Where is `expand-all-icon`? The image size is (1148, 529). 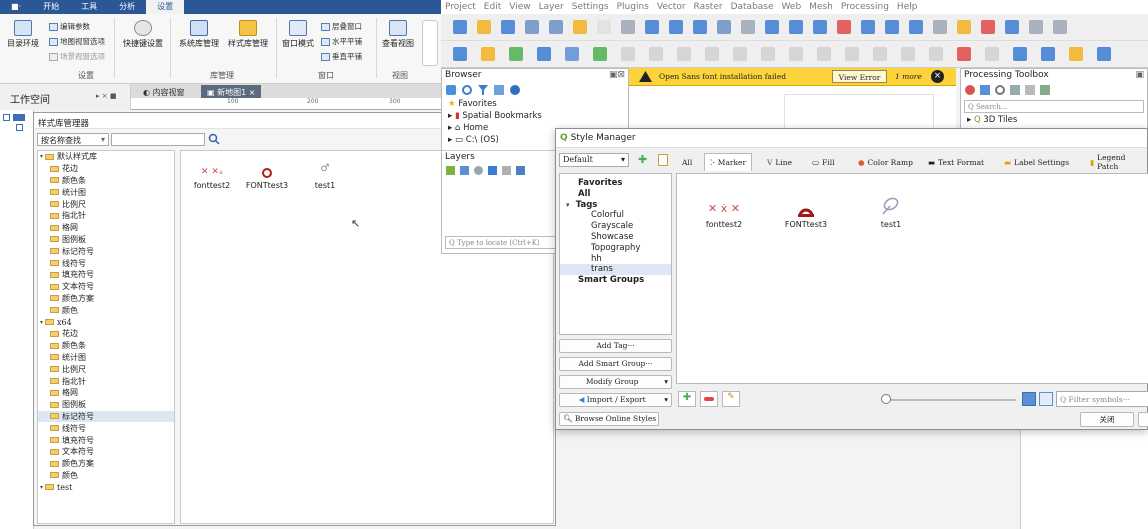
expand-all-icon is located at coordinates (520, 170).